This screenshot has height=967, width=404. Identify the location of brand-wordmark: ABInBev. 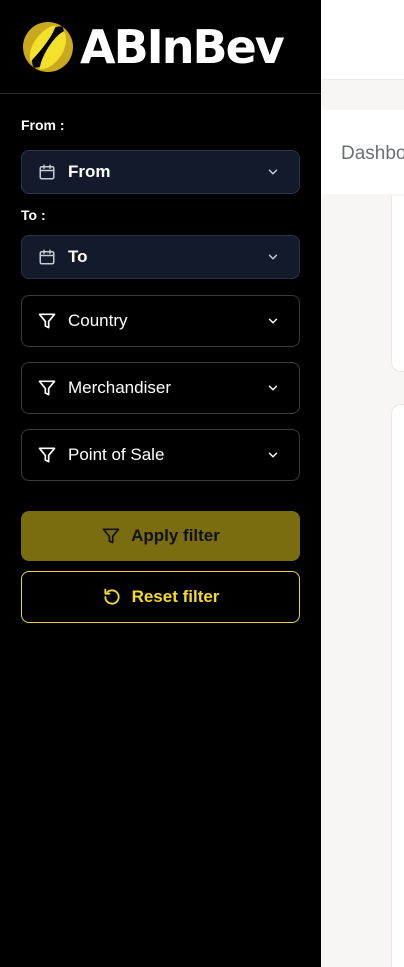
(182, 47).